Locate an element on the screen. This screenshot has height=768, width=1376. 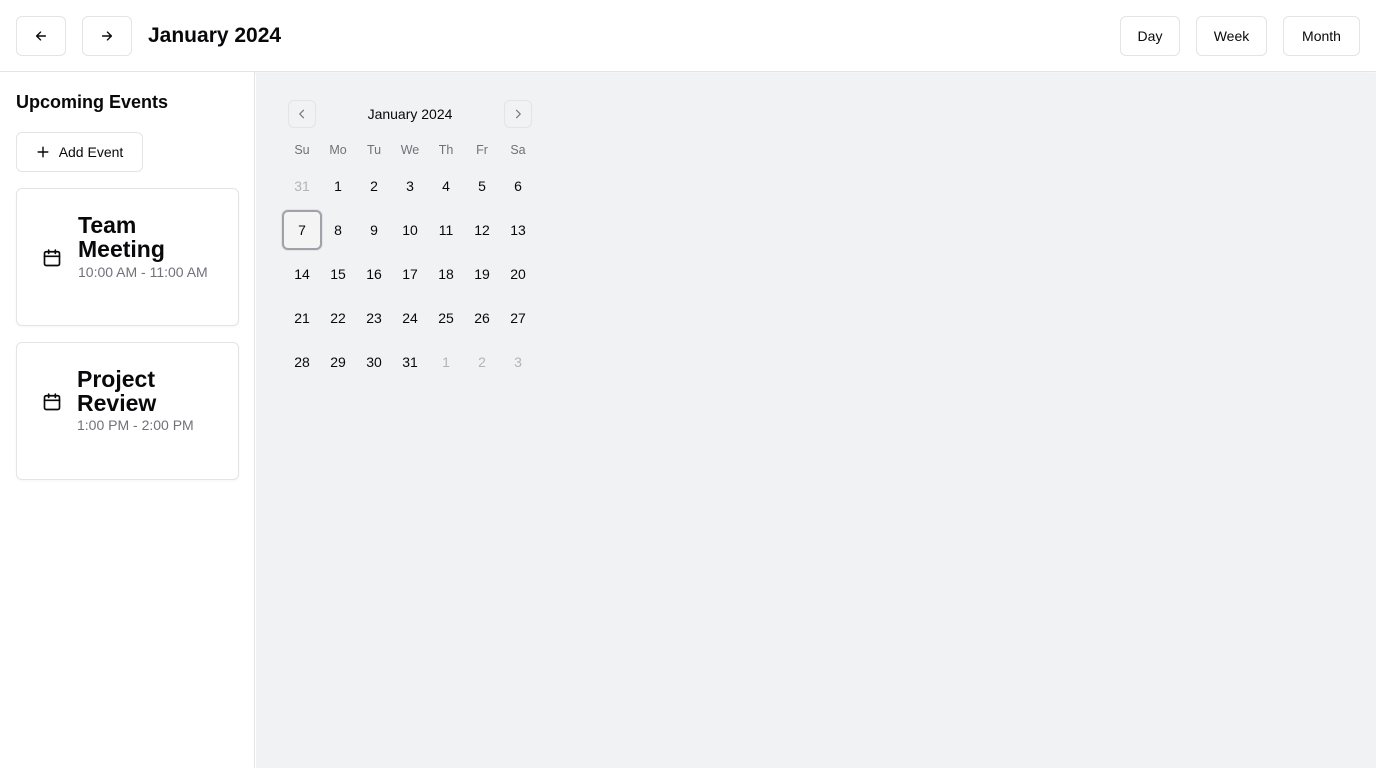
calendar-day: 25 is located at coordinates (446, 318).